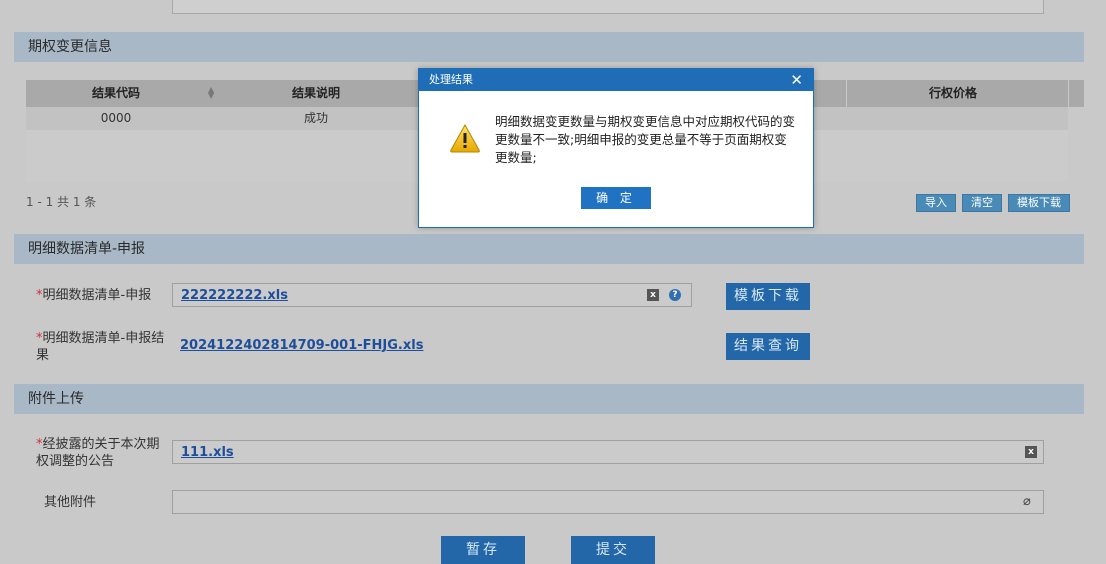  I want to click on import-button: 导入, so click(936, 203).